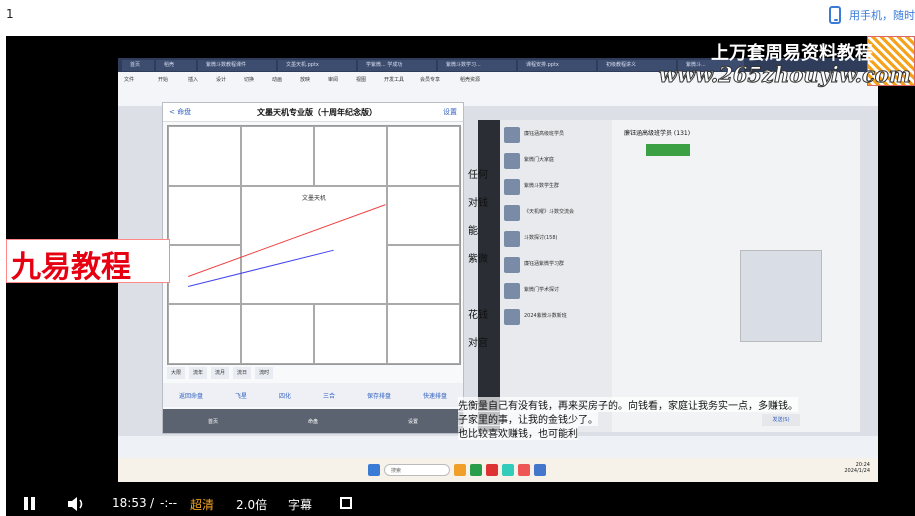 The height and width of the screenshot is (516, 915). Describe the element at coordinates (240, 396) in the screenshot. I see `app-toolbar-button: 飞星` at that location.